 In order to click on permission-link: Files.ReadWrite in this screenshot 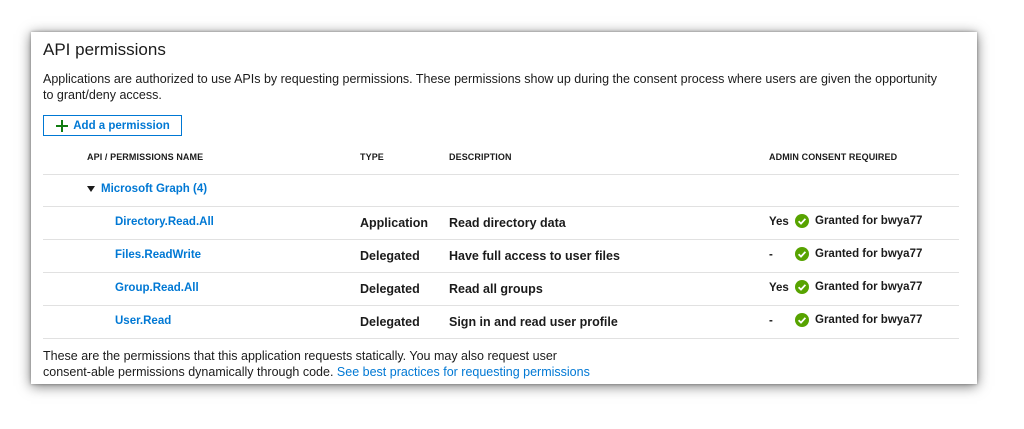, I will do `click(158, 255)`.